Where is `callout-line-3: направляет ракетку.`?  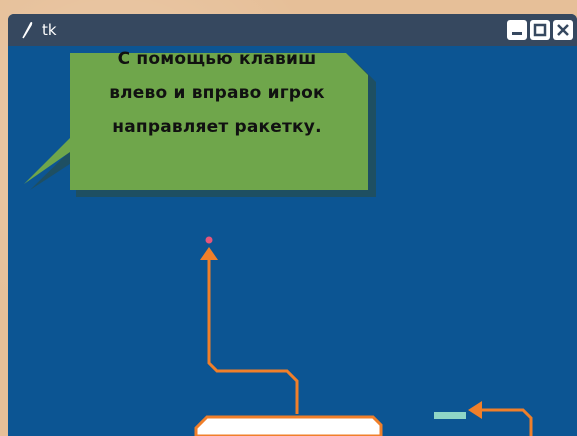
callout-line-3: направляет ракетку. is located at coordinates (217, 127).